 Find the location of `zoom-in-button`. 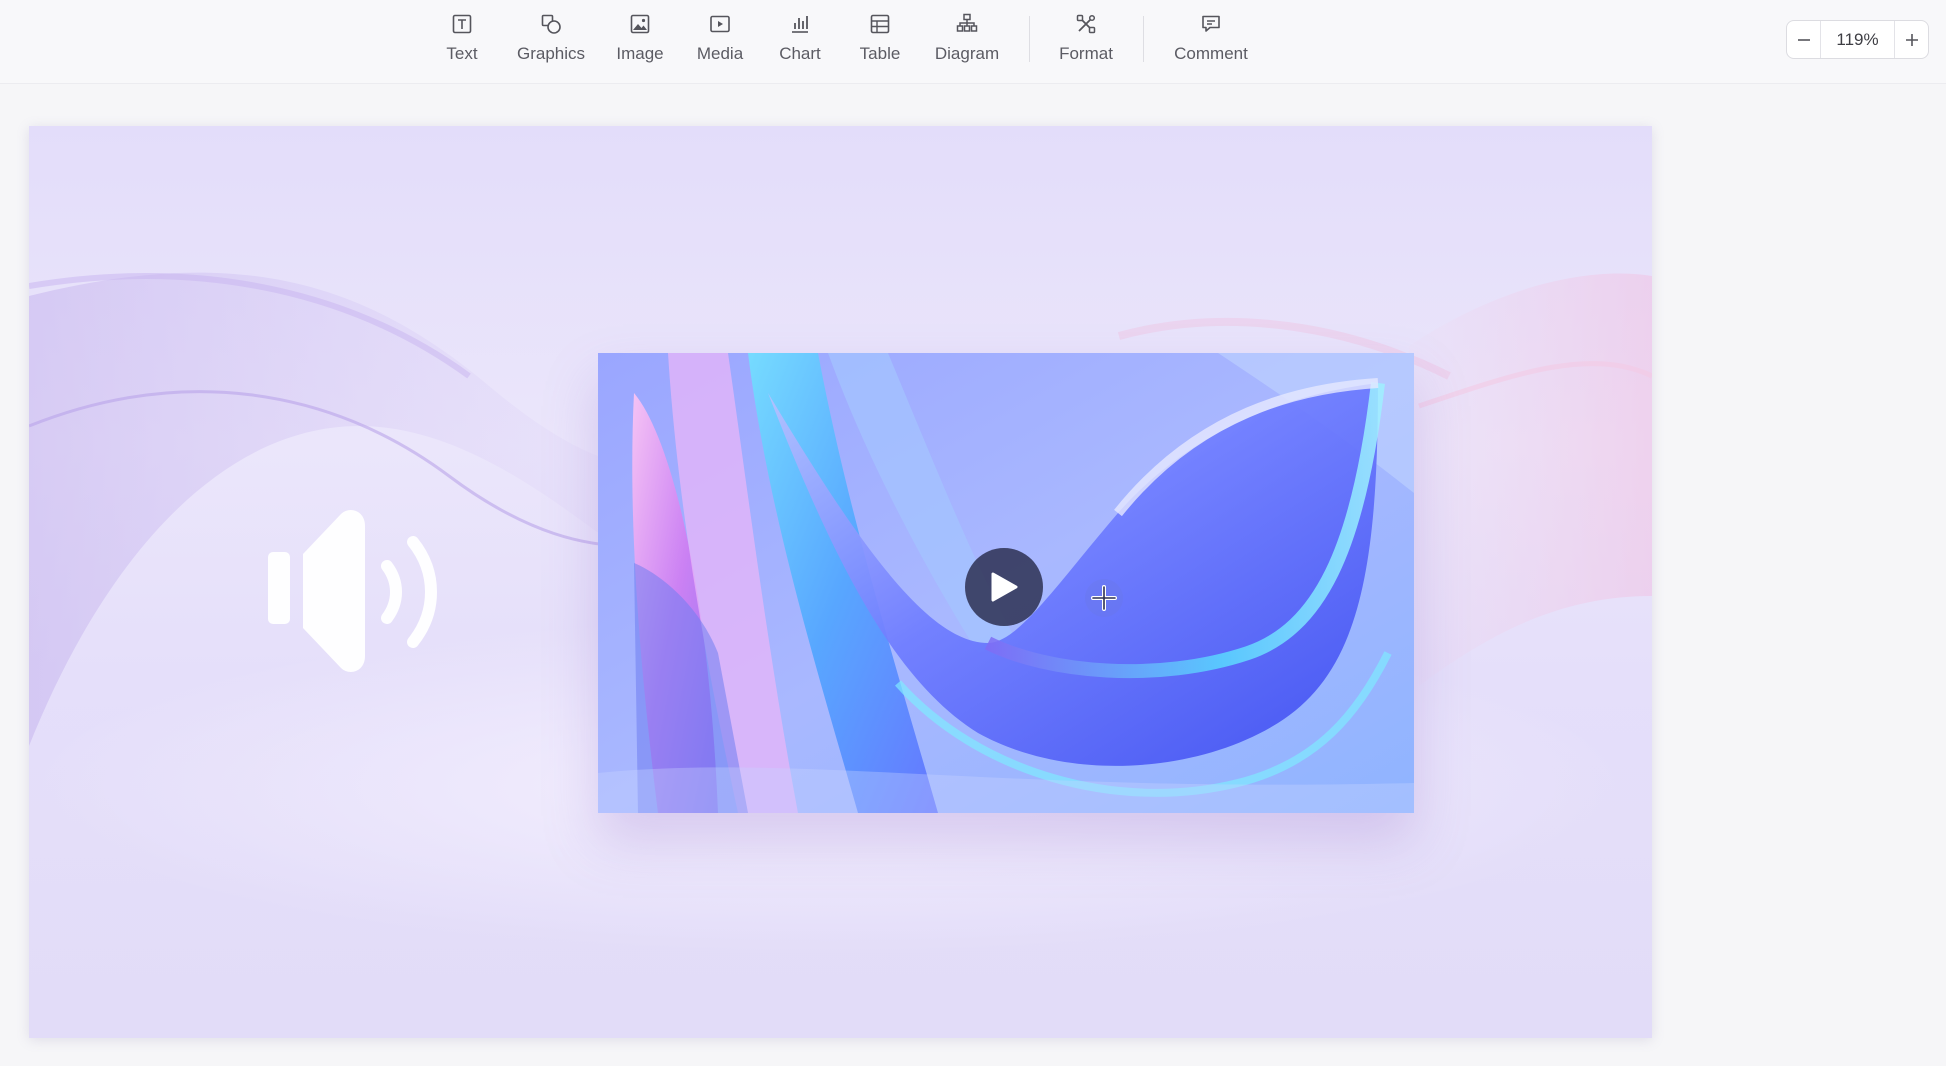

zoom-in-button is located at coordinates (1911, 39).